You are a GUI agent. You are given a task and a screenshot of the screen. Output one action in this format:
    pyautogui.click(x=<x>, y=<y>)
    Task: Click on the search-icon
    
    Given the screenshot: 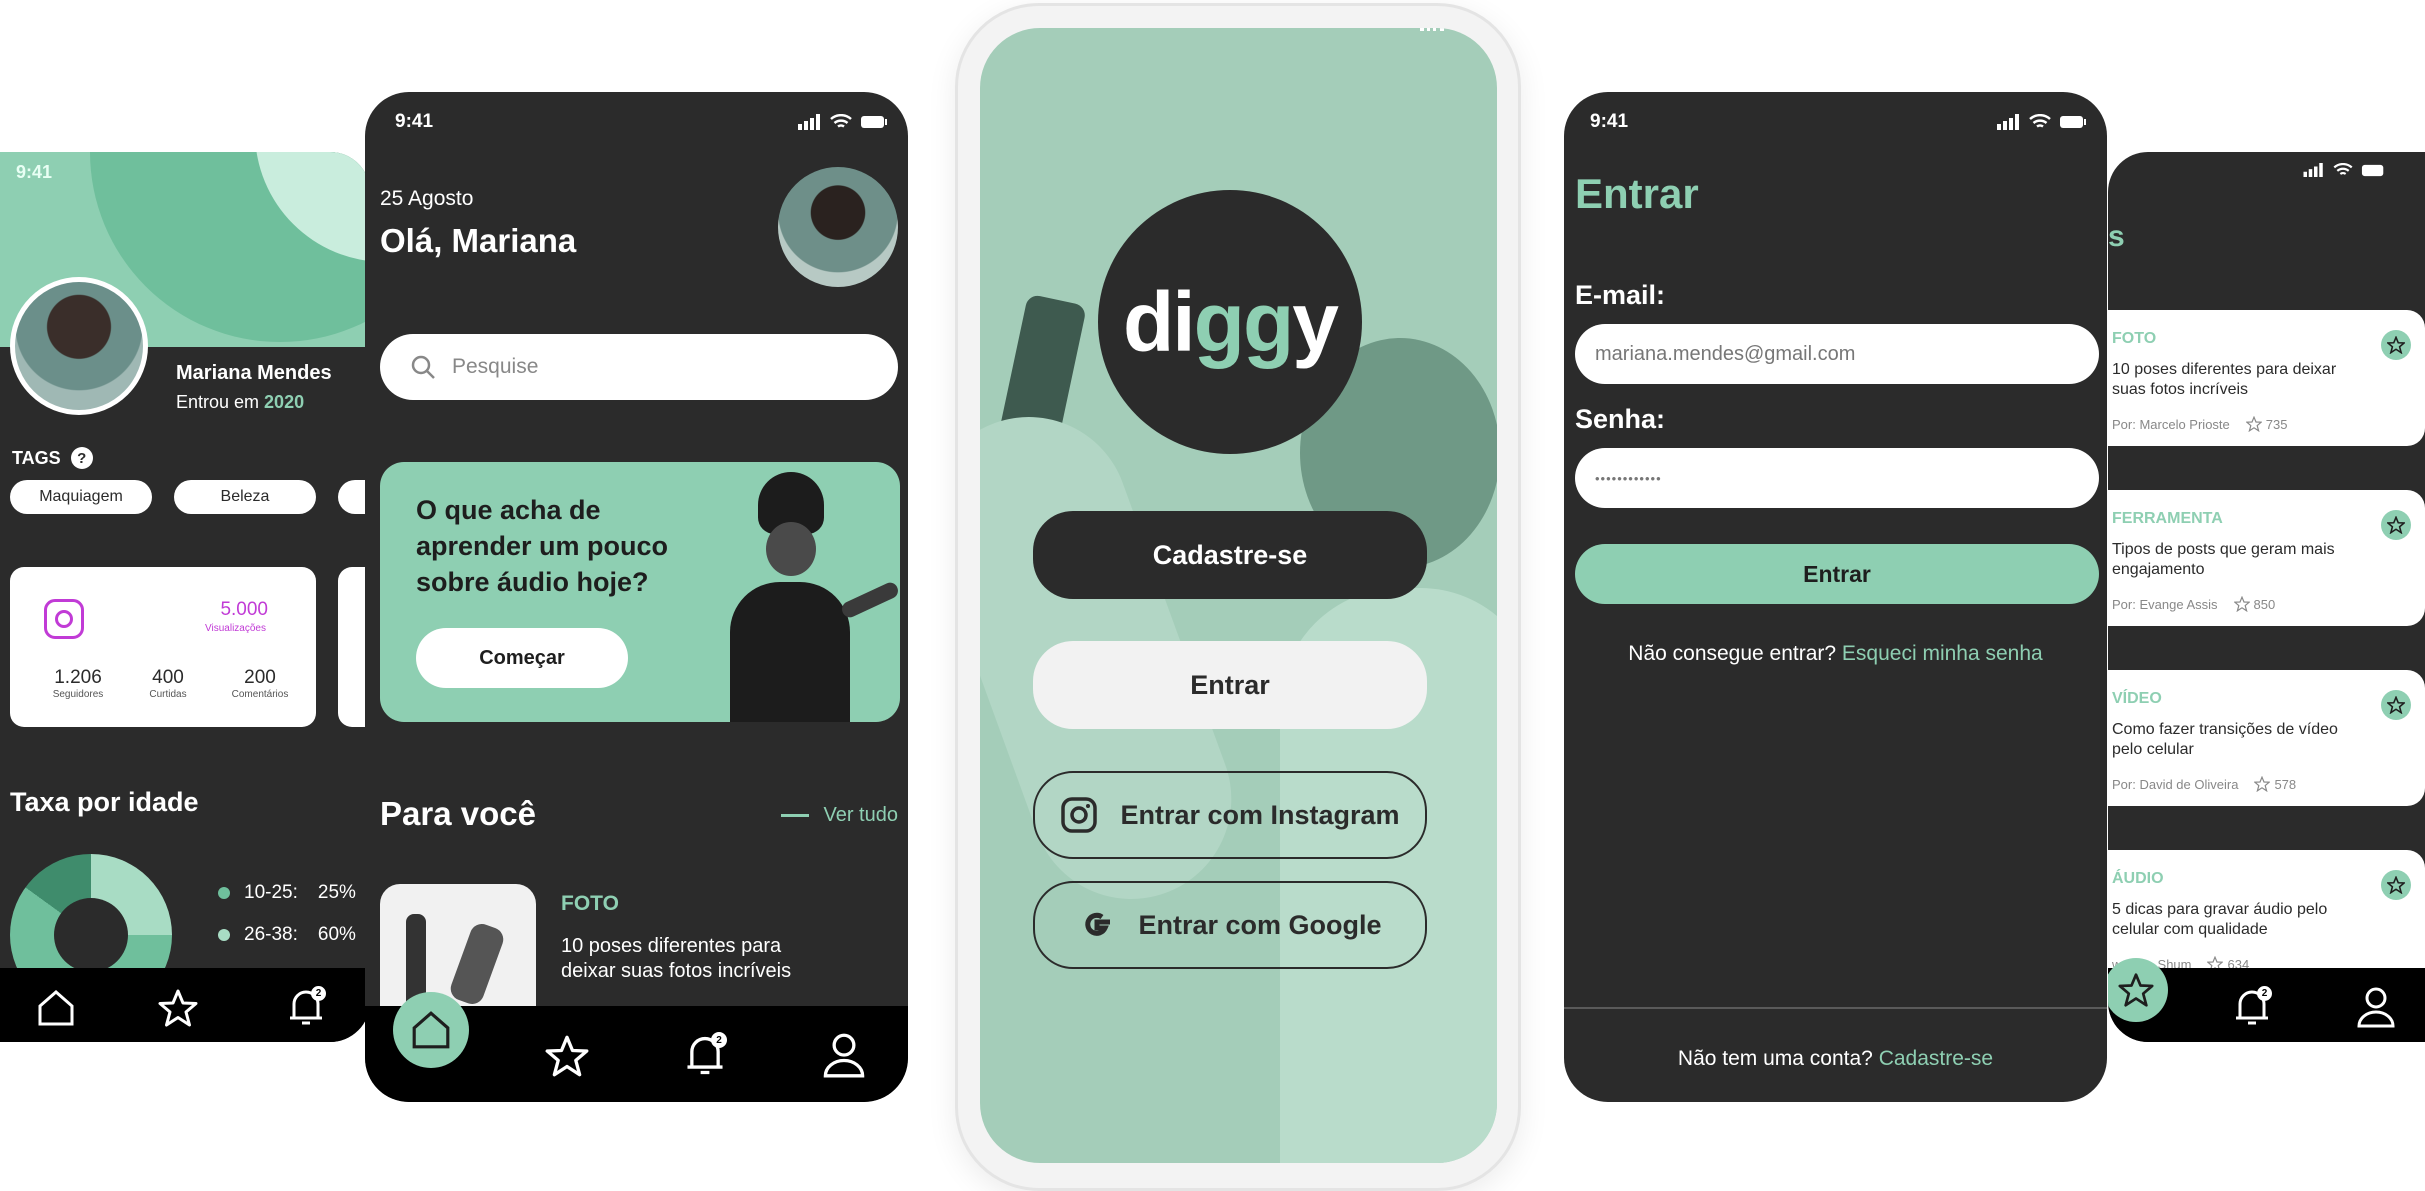 What is the action you would take?
    pyautogui.click(x=423, y=367)
    